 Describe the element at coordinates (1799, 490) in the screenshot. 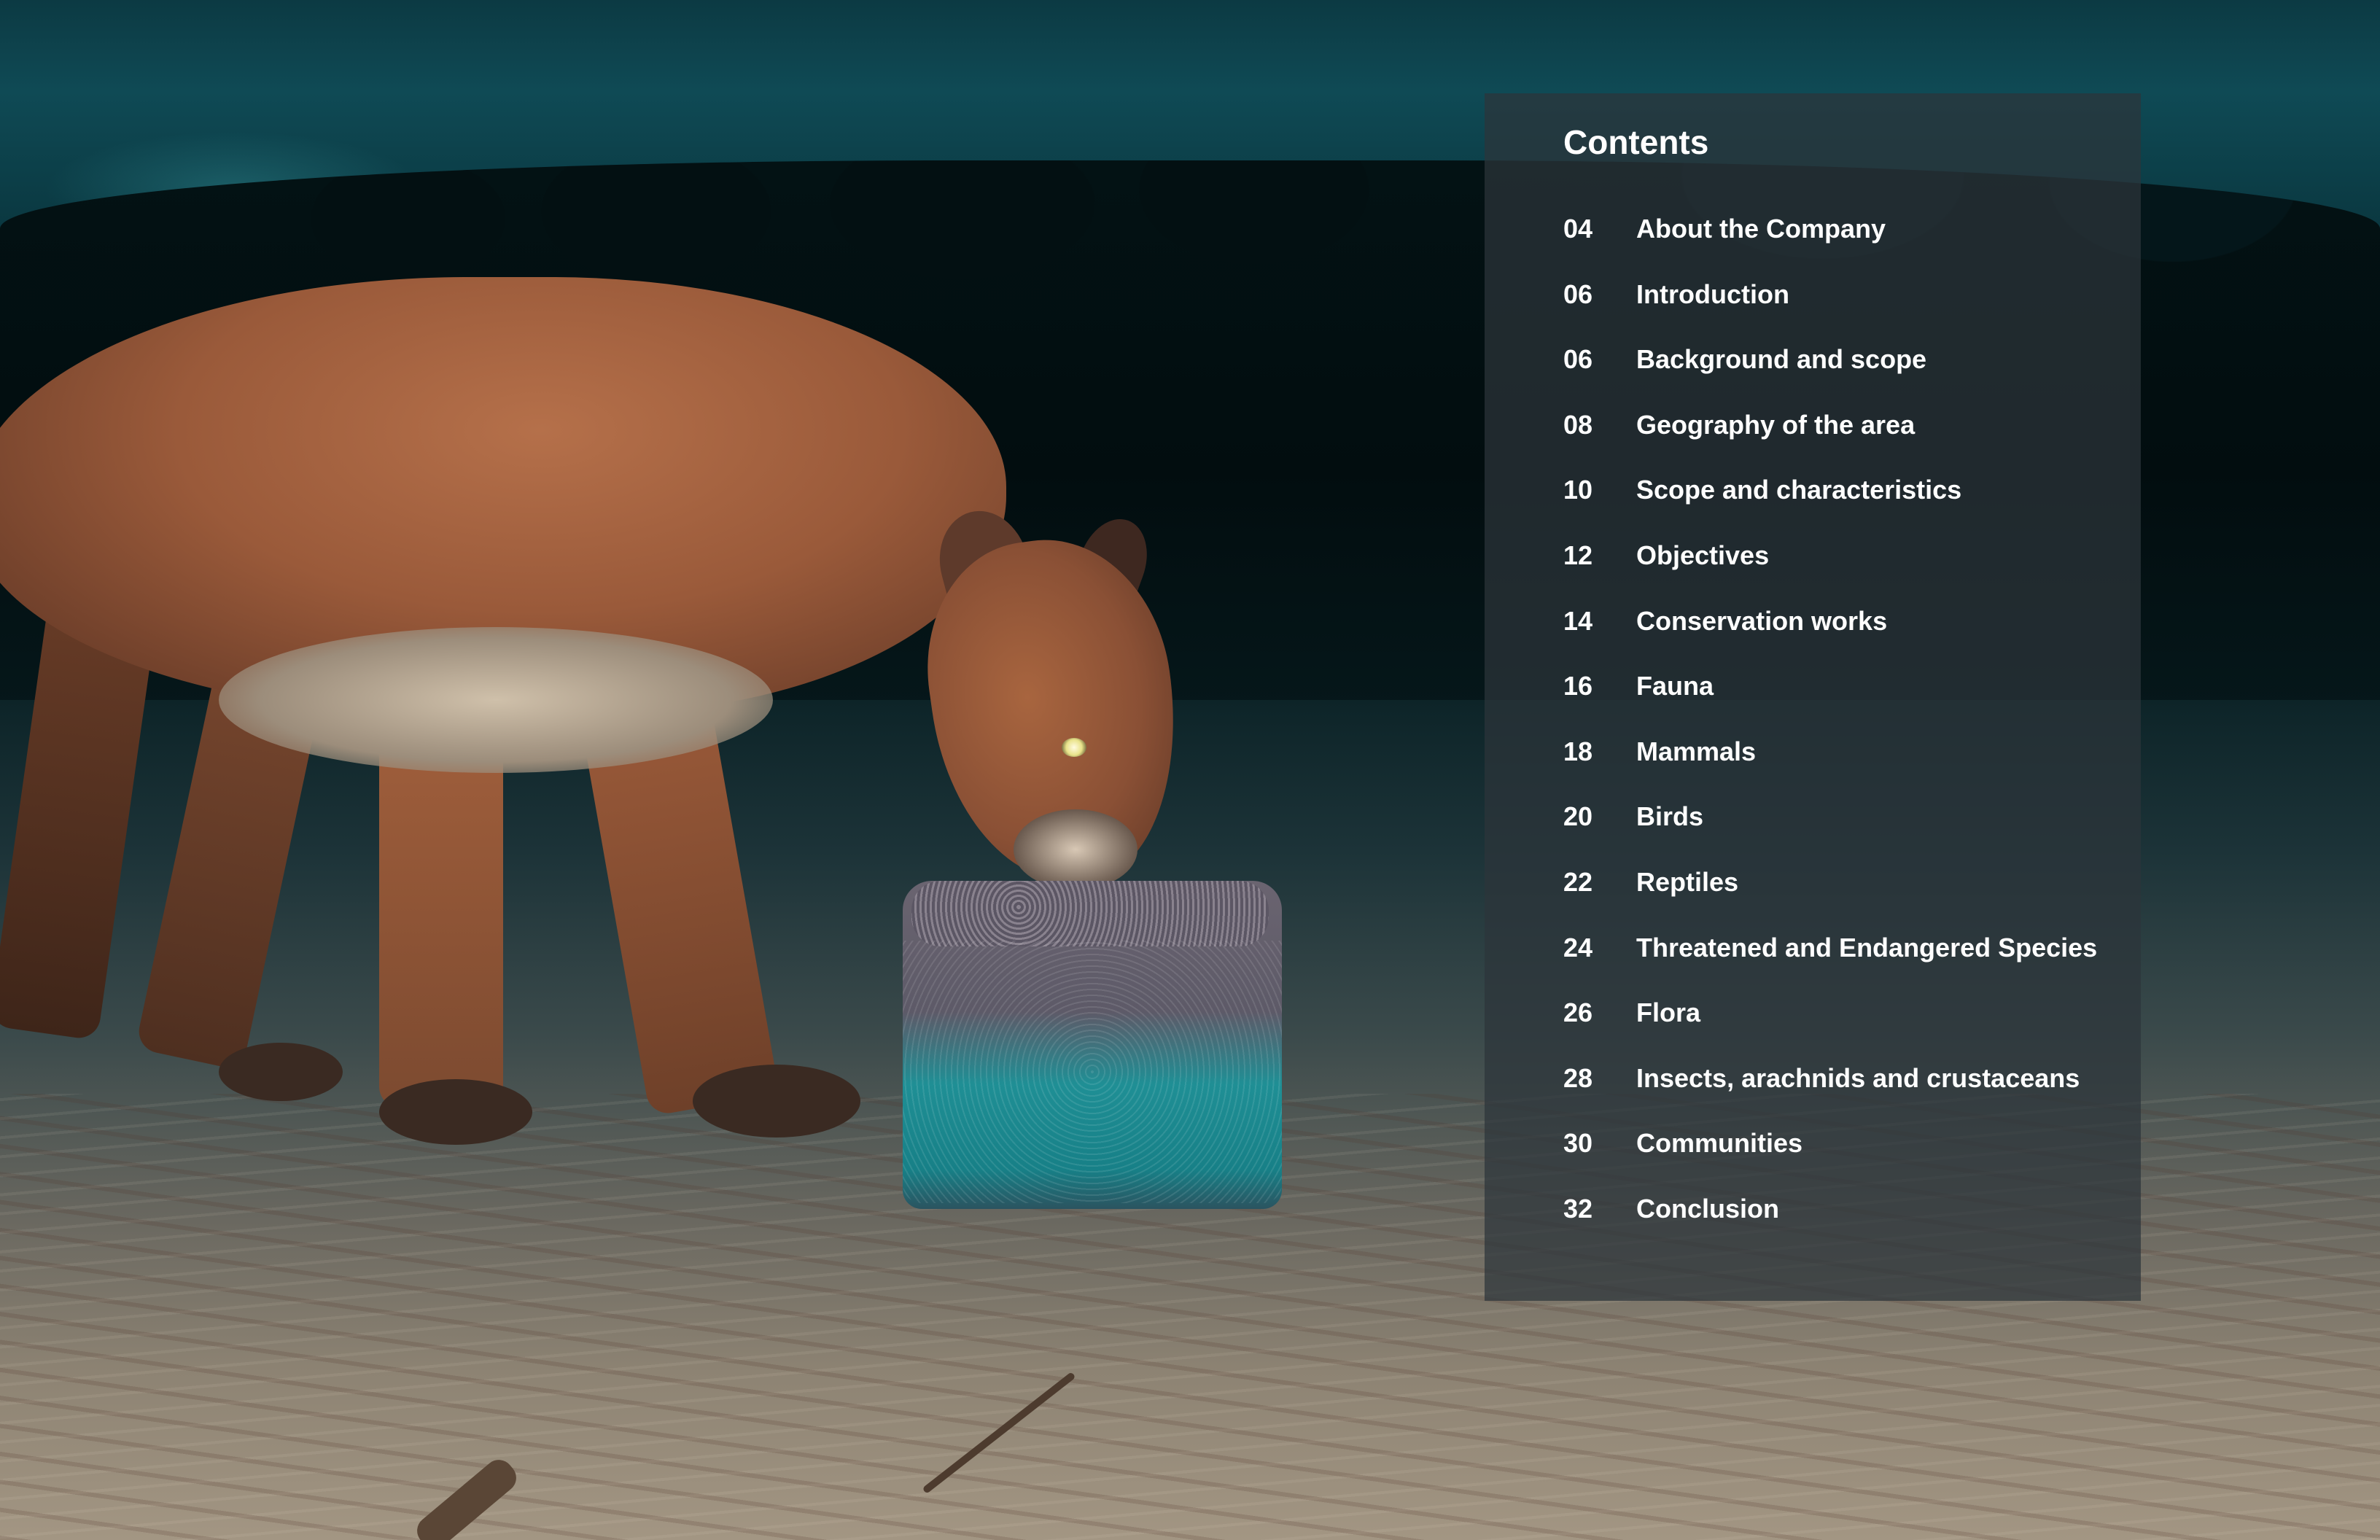

I see `toc-label: Scope and characteristics` at that location.